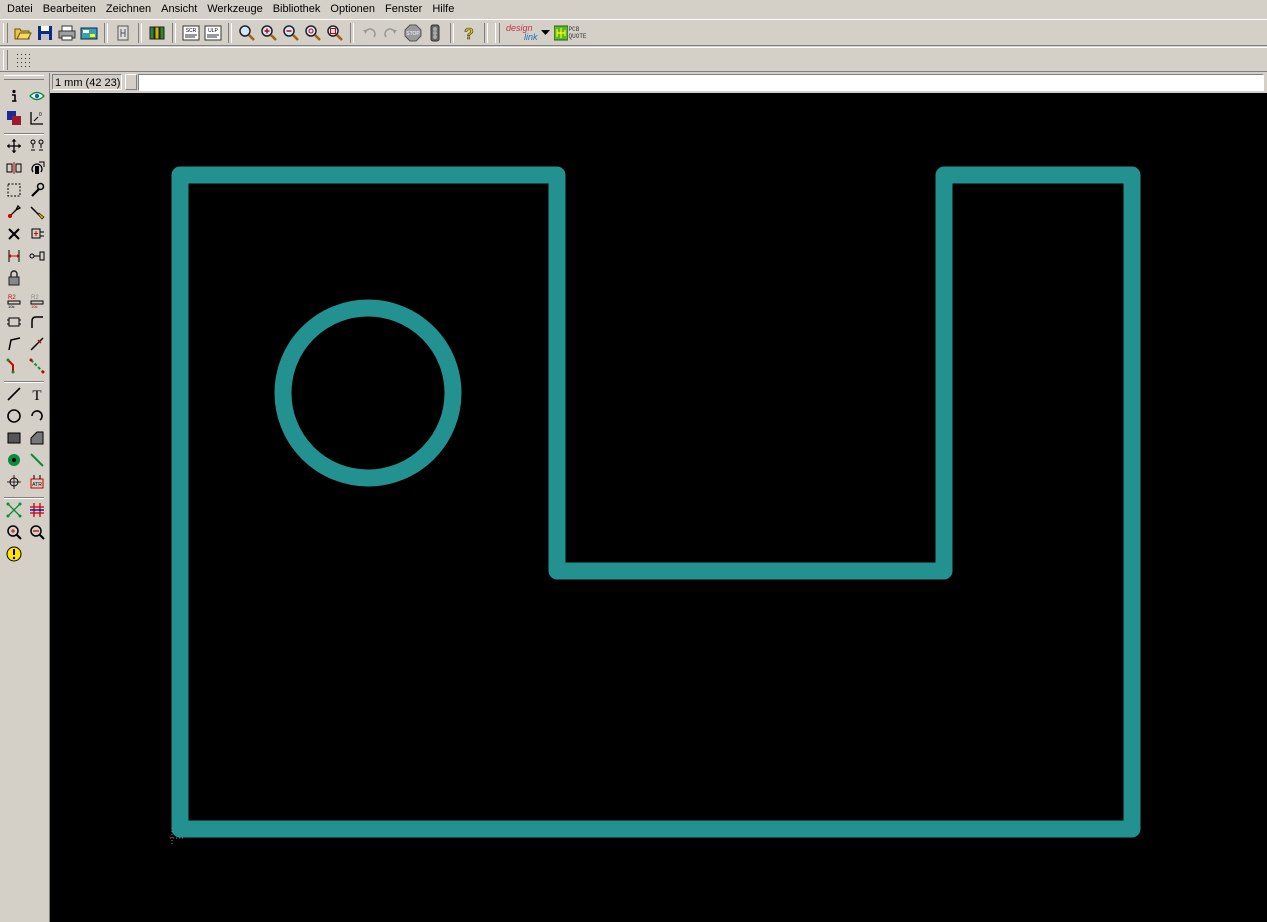 The width and height of the screenshot is (1267, 922). I want to click on optimize-icon, so click(36, 344).